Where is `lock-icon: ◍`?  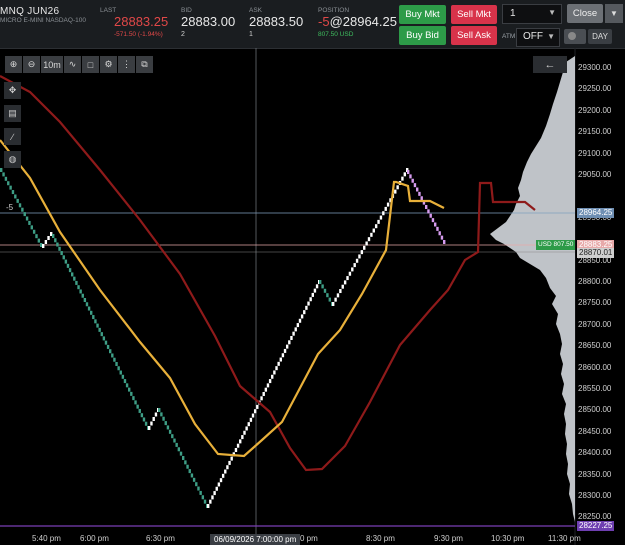 lock-icon: ◍ is located at coordinates (12, 159).